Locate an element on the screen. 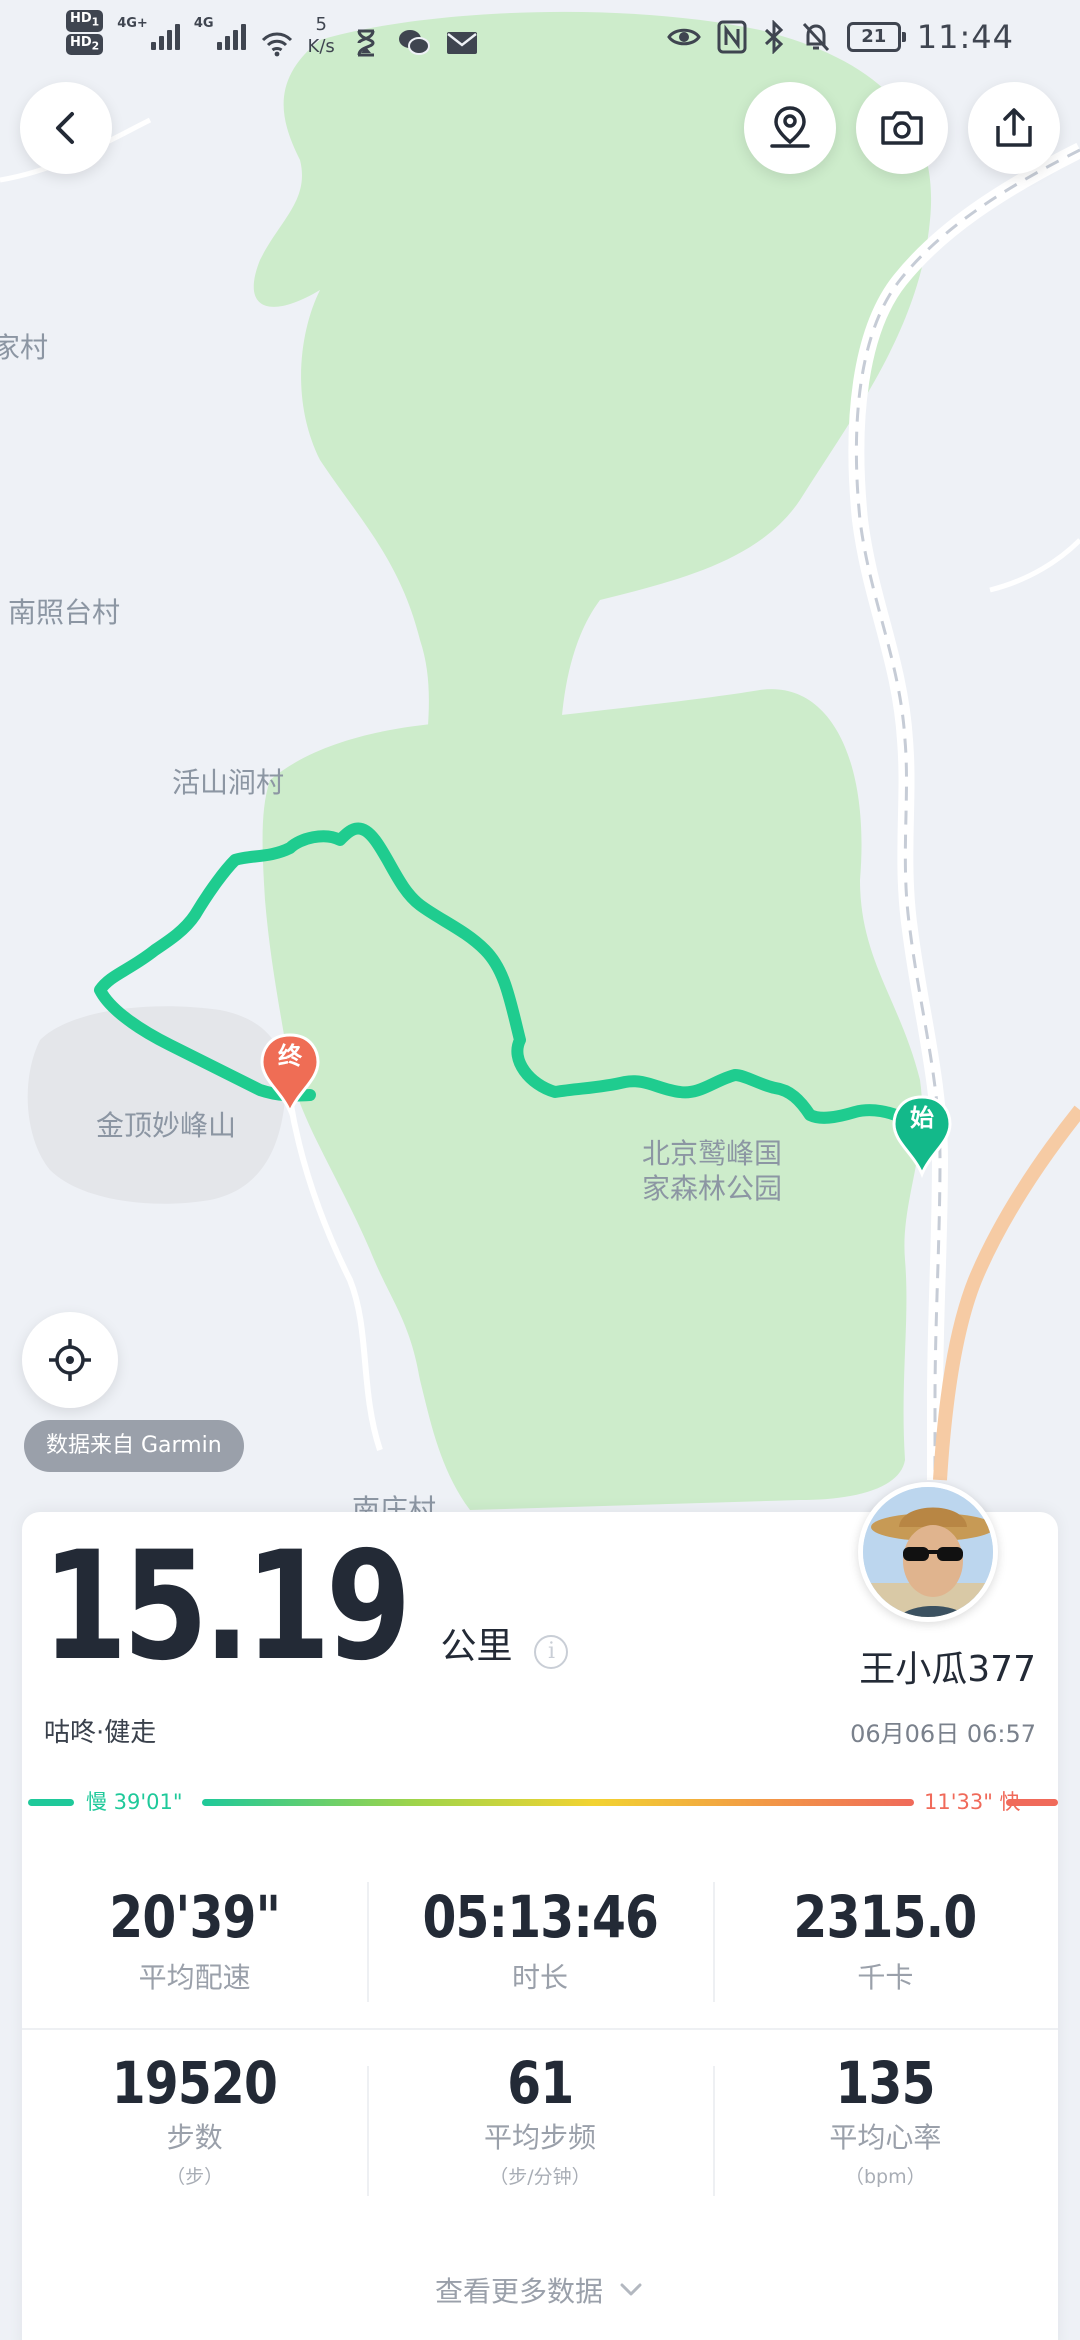 Image resolution: width=1080 pixels, height=2340 pixels. map-label-huoshanjian: 活山涧村 is located at coordinates (228, 782).